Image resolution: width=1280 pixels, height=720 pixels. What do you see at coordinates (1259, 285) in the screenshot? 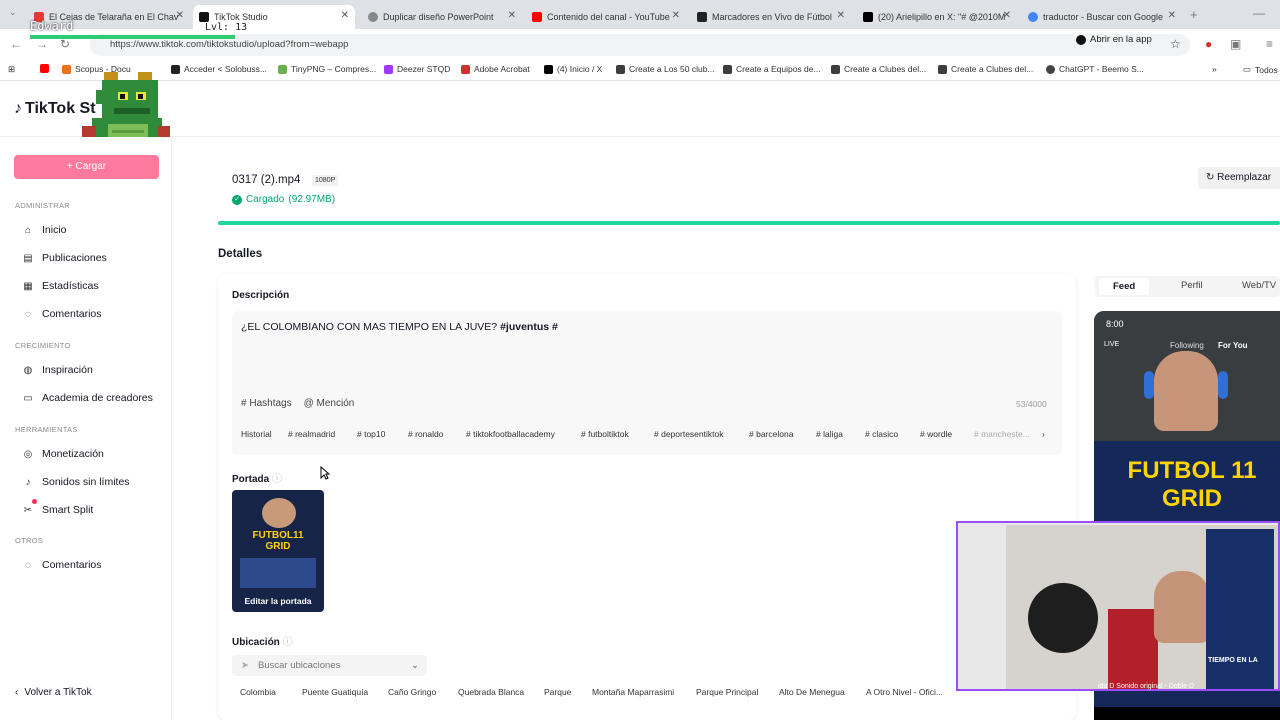
I see `tab-webtv: Web/TV` at bounding box center [1259, 285].